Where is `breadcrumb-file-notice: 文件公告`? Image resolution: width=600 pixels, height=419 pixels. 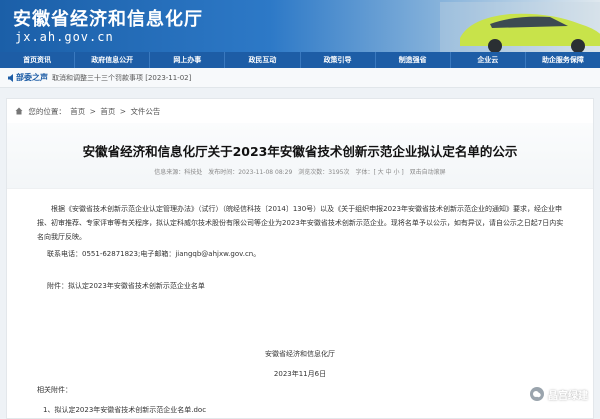 breadcrumb-file-notice: 文件公告 is located at coordinates (145, 111).